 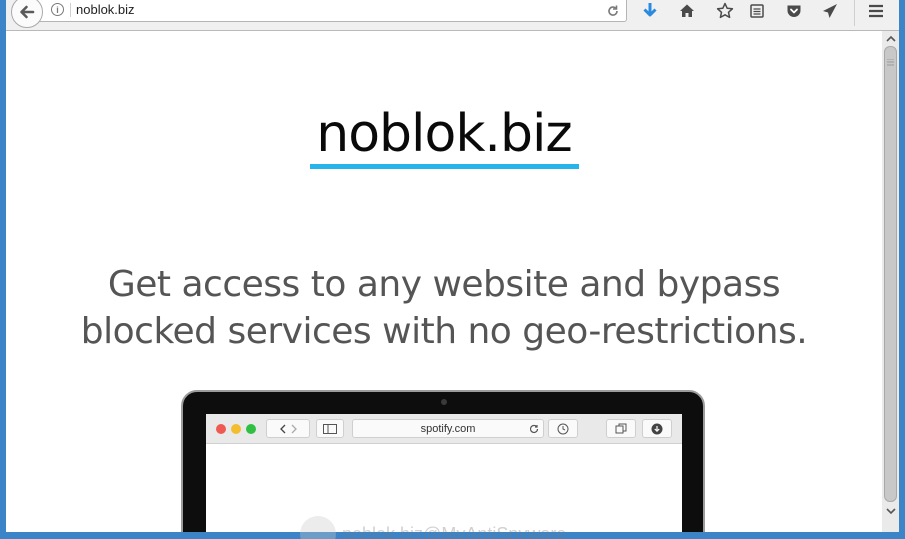 I want to click on watermark-logo-icon, so click(x=318, y=527).